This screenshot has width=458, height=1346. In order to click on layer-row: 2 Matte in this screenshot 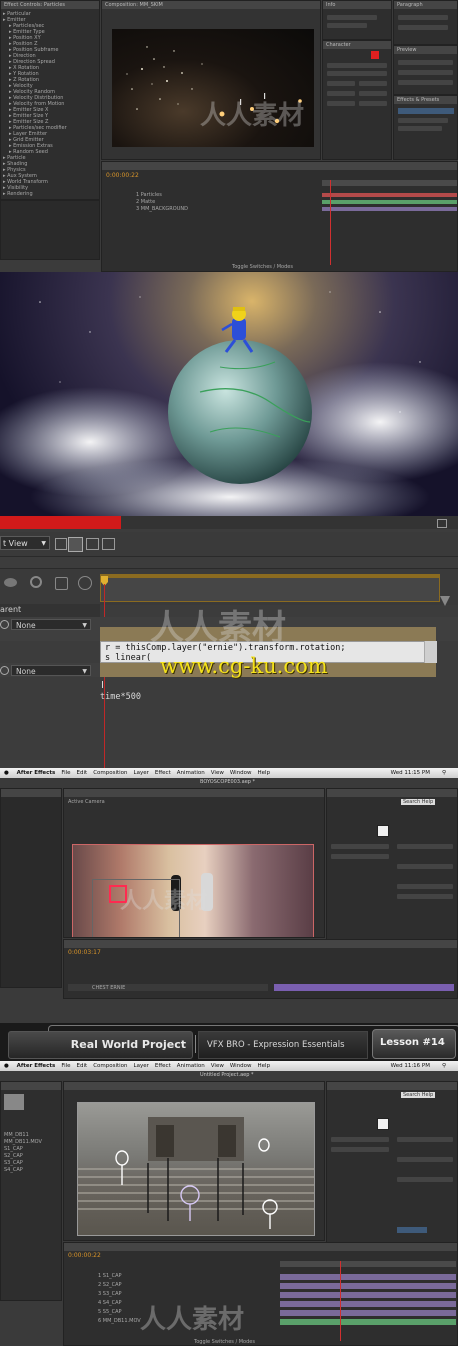, I will do `click(211, 202)`.